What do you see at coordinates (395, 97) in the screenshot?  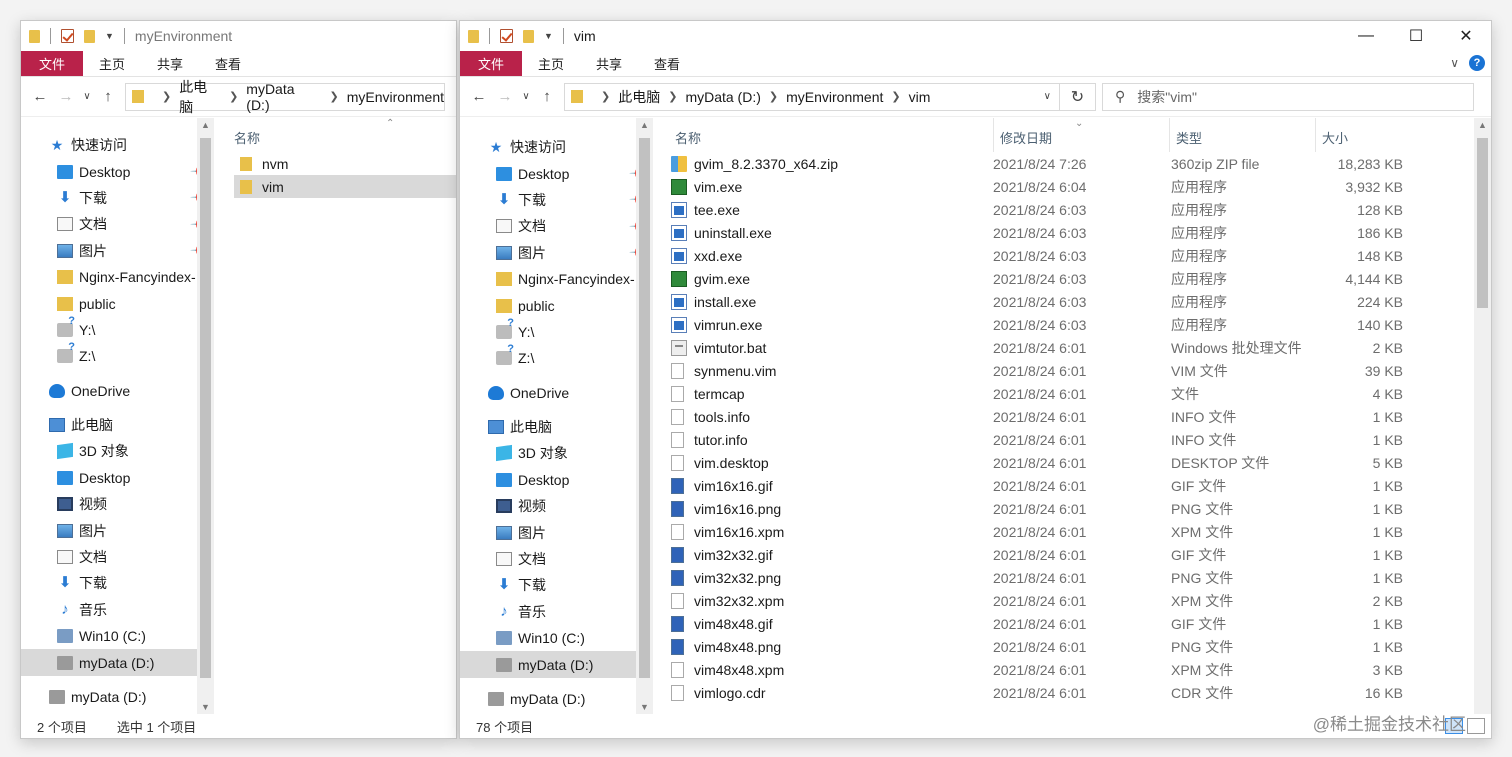 I see `breadcrumb-folder: myEnvironment` at bounding box center [395, 97].